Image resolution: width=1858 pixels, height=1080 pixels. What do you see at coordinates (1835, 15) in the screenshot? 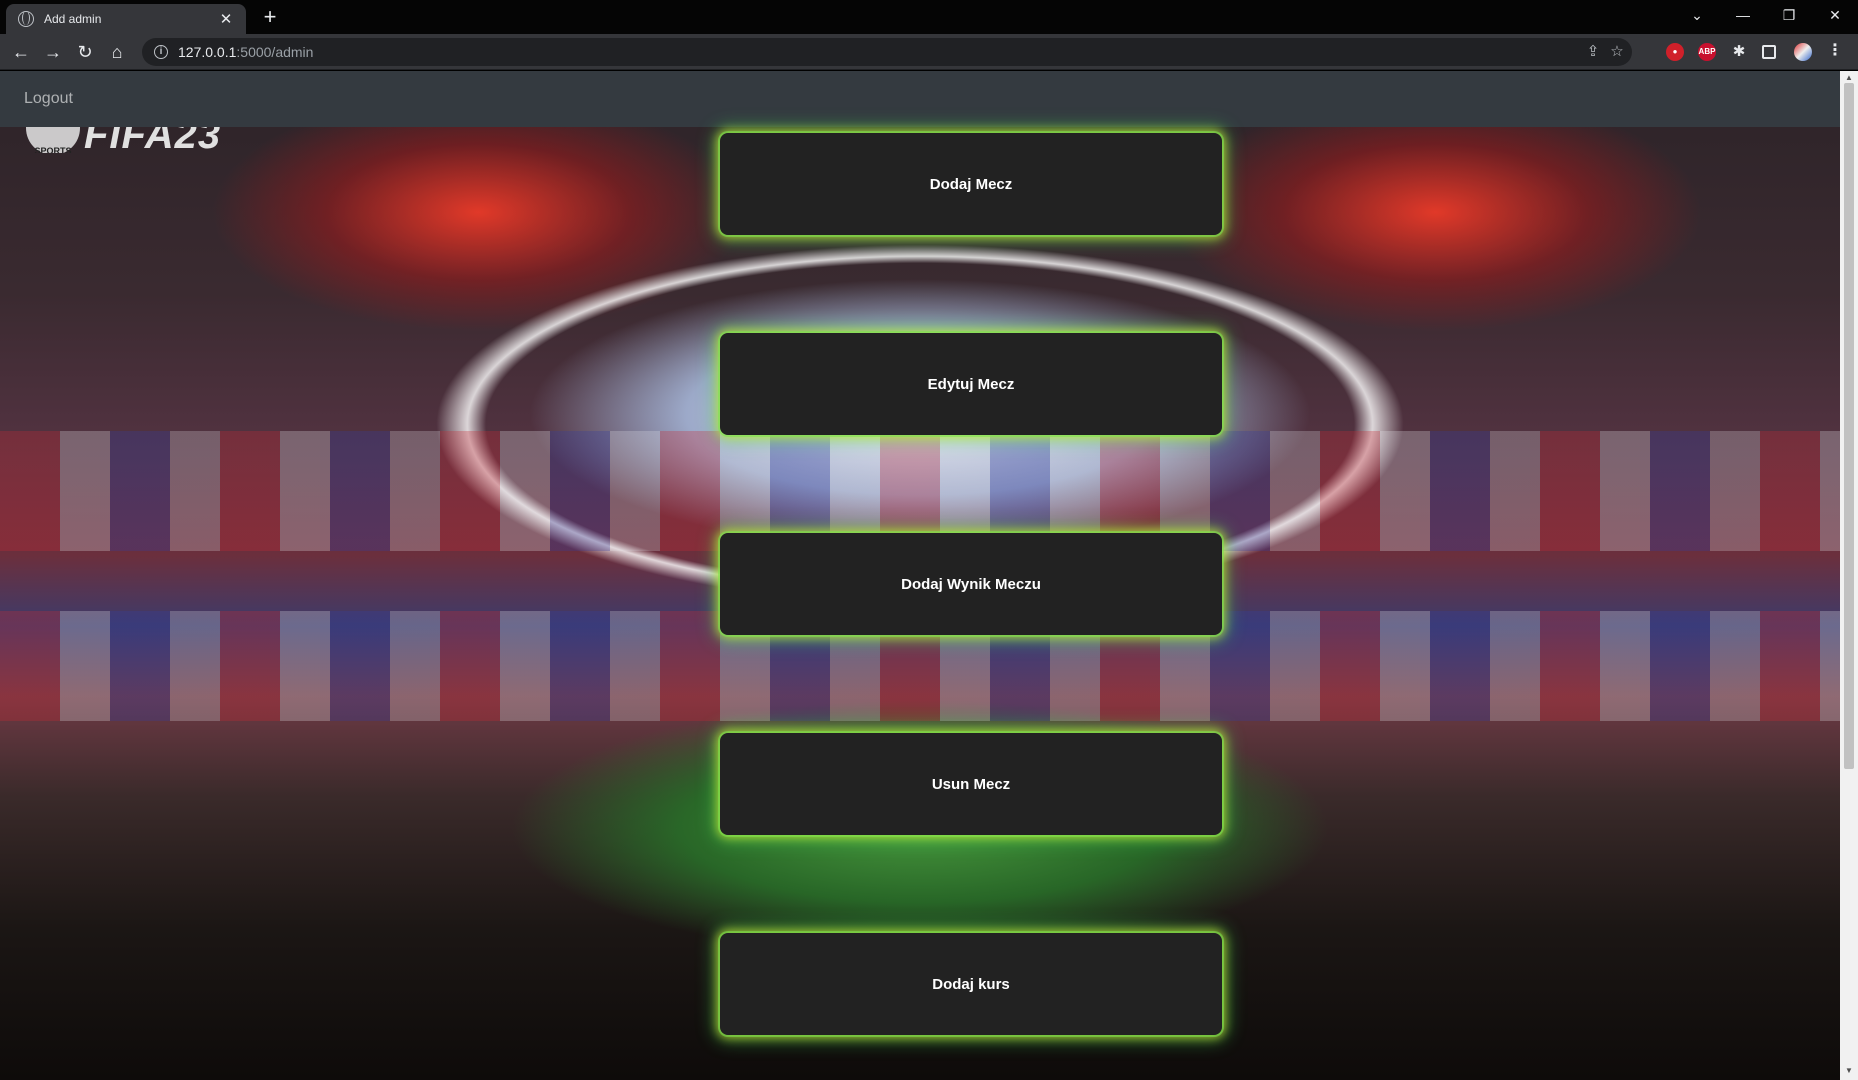
I see `close-window-button: ✕` at bounding box center [1835, 15].